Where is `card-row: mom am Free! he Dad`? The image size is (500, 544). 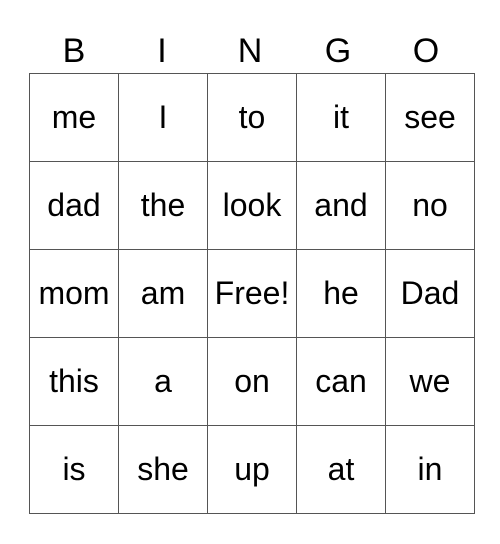 card-row: mom am Free! he Dad is located at coordinates (252, 293).